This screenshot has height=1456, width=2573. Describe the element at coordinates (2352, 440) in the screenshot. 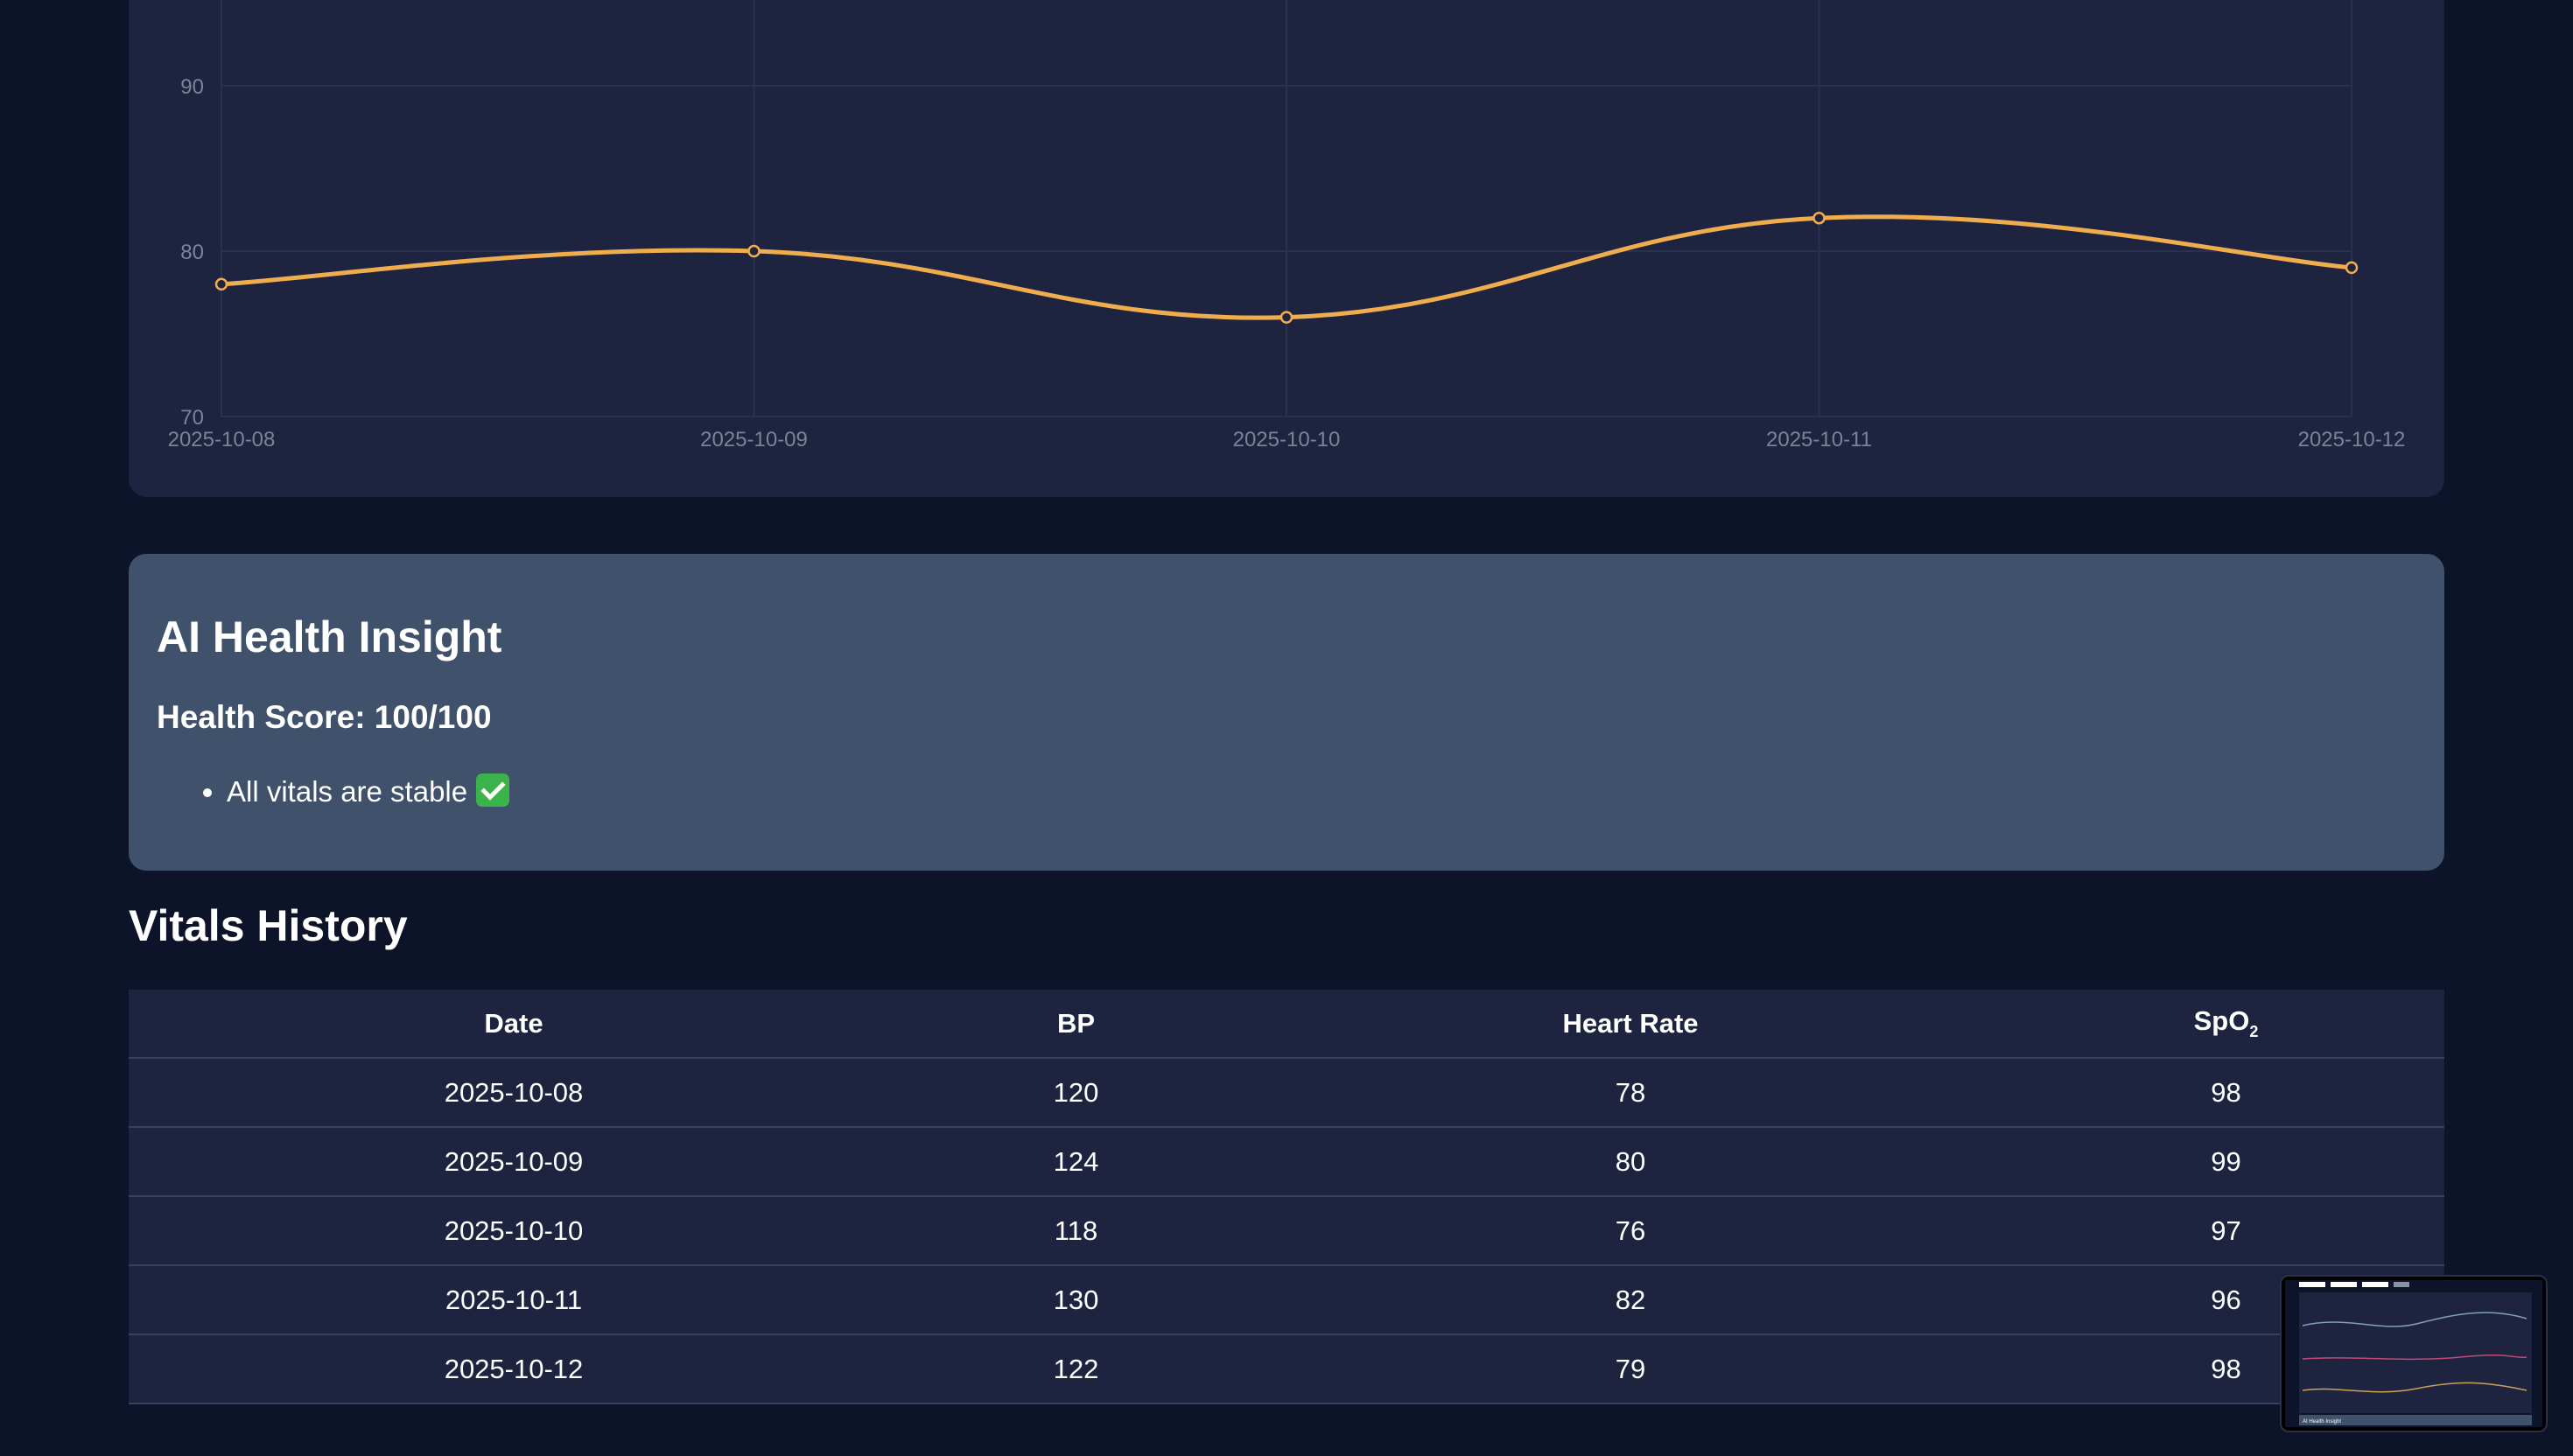

I see `x-tick-label: 2025-10-12` at that location.